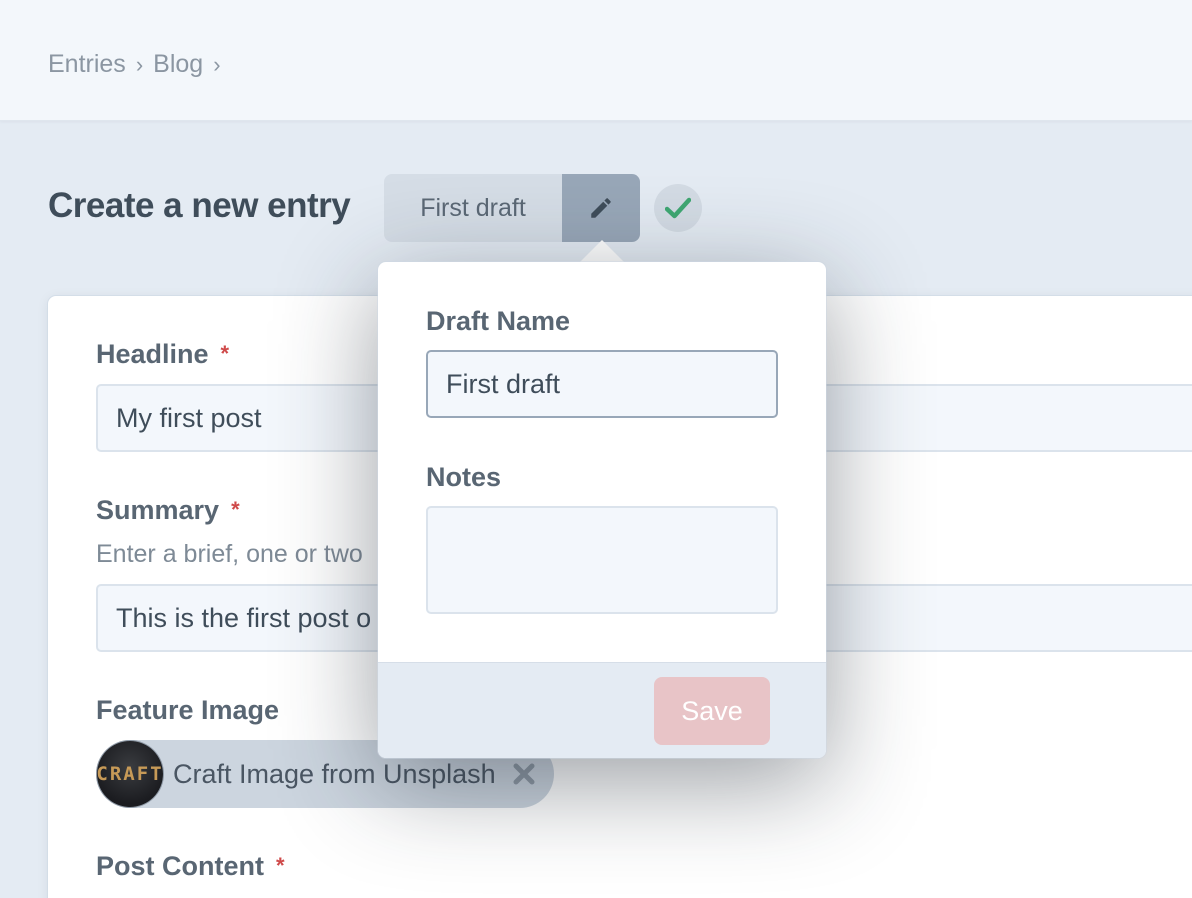  I want to click on edit-draft-button, so click(601, 208).